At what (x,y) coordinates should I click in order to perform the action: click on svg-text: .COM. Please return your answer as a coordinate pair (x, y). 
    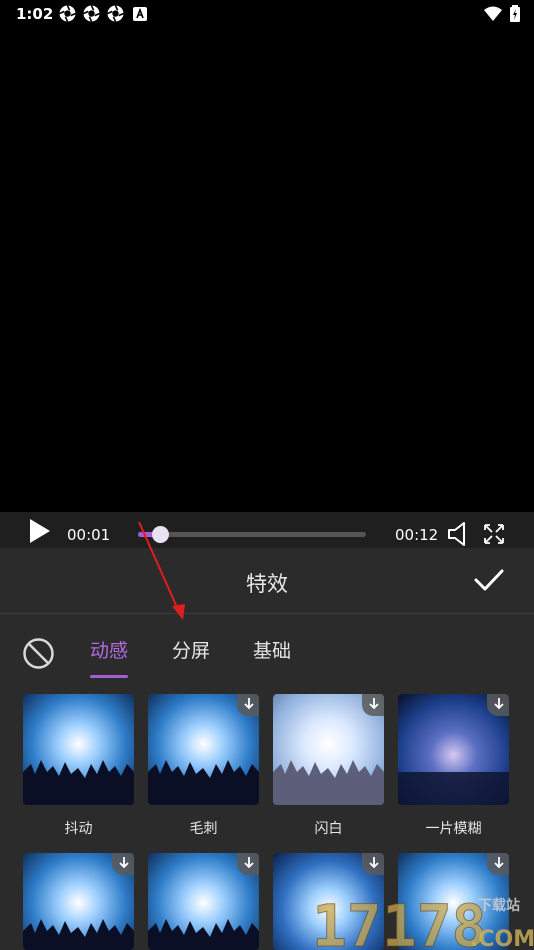
    Looking at the image, I should click on (502, 938).